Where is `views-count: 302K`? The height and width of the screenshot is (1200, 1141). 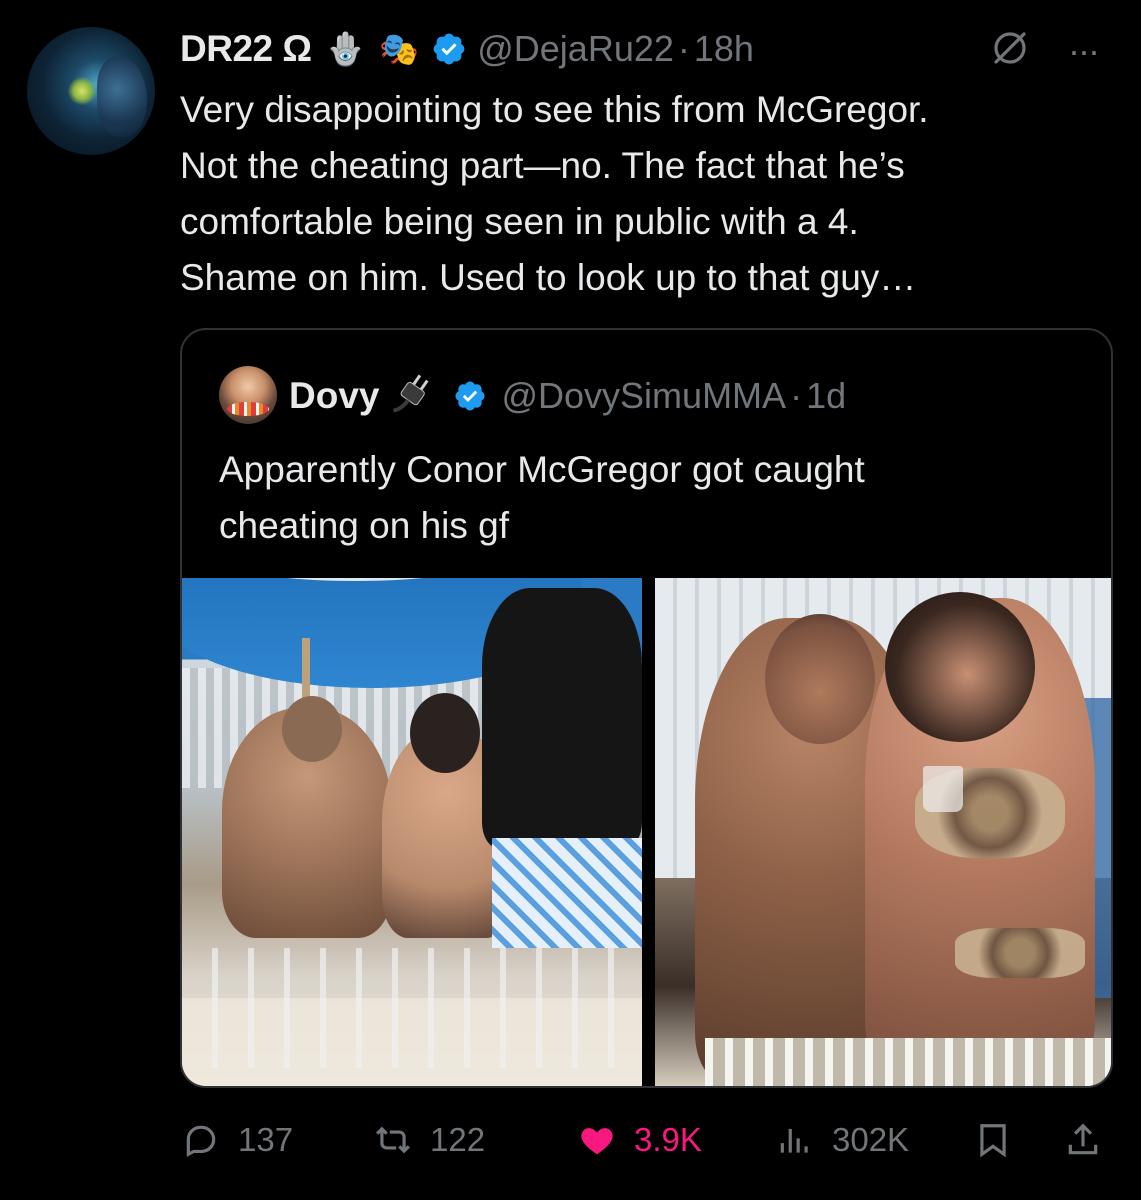 views-count: 302K is located at coordinates (871, 1139).